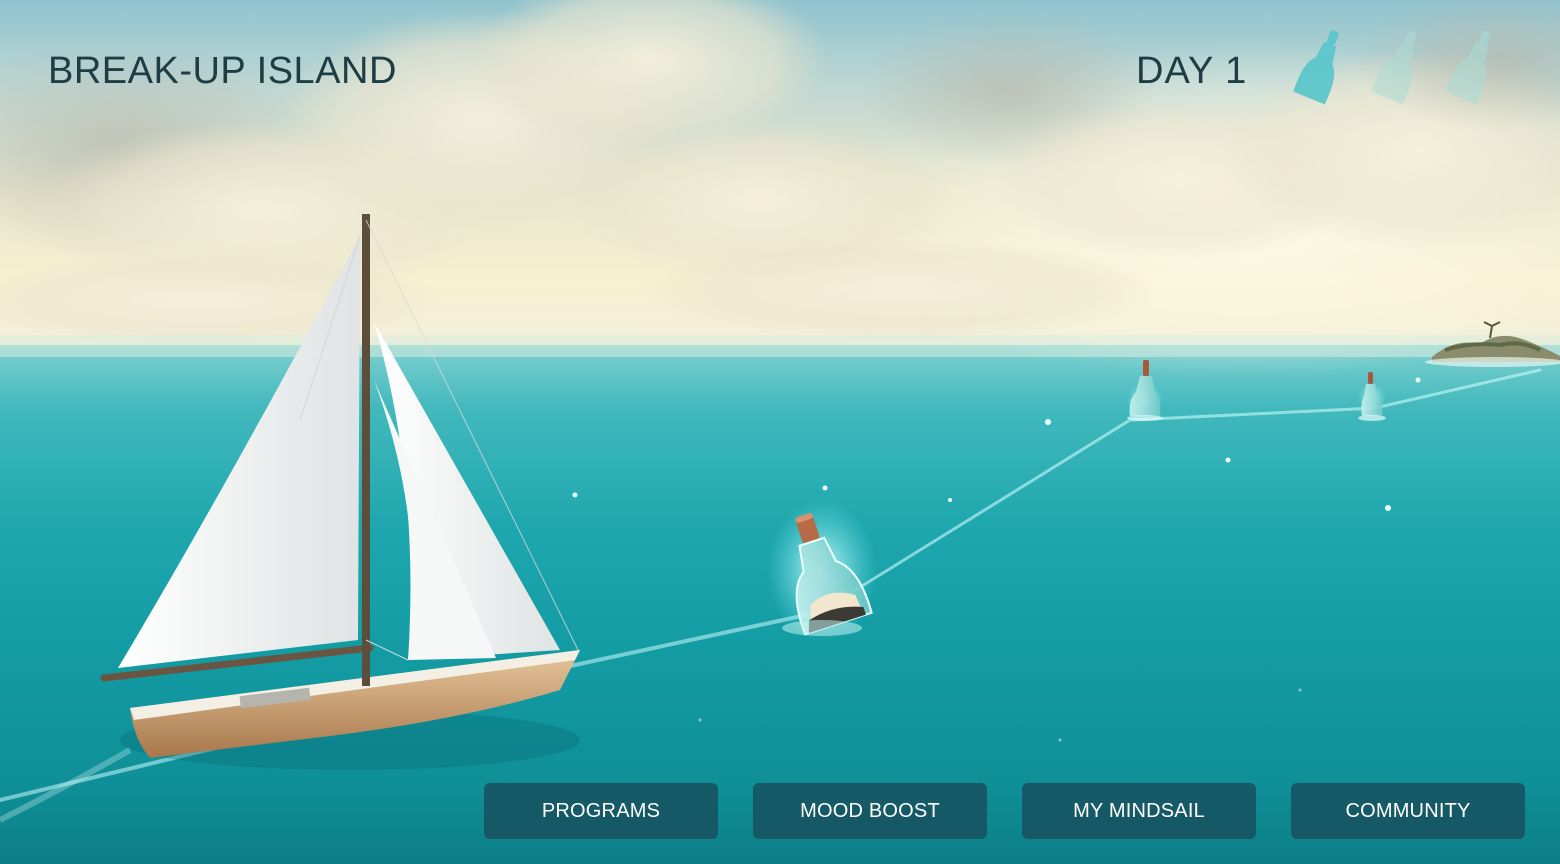 The image size is (1560, 864). What do you see at coordinates (1192, 71) in the screenshot?
I see `day-counter: DAY 1` at bounding box center [1192, 71].